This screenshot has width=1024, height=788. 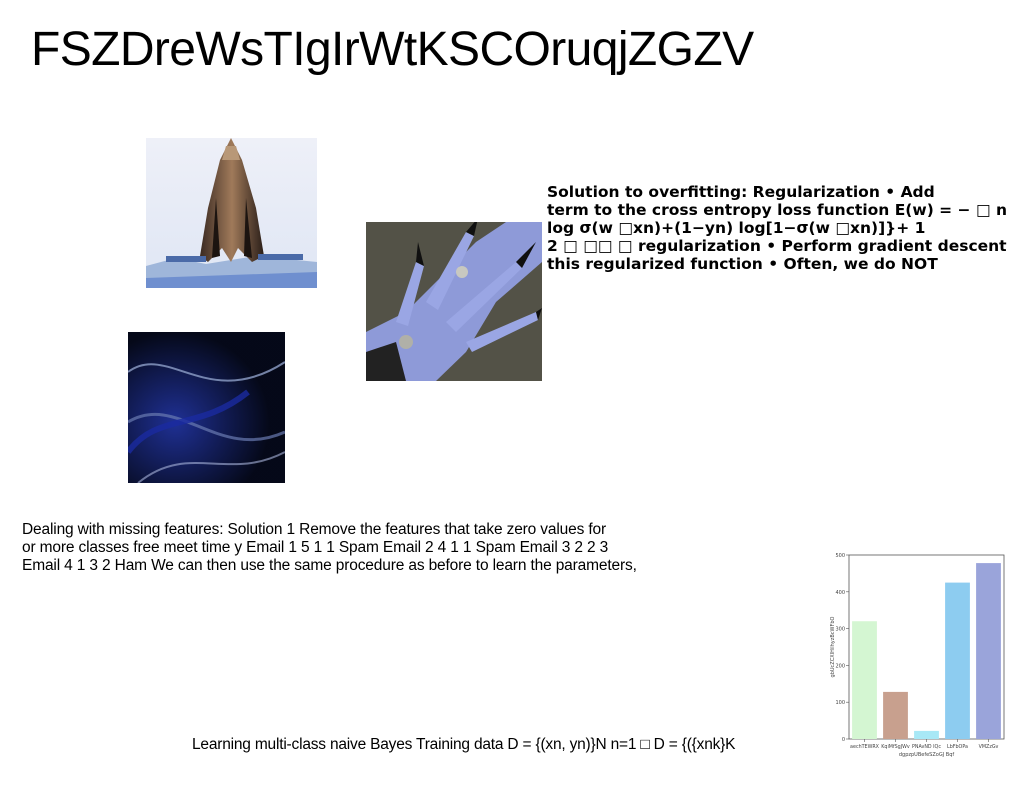 What do you see at coordinates (989, 747) in the screenshot?
I see `x-tick-label: VMZzGv` at bounding box center [989, 747].